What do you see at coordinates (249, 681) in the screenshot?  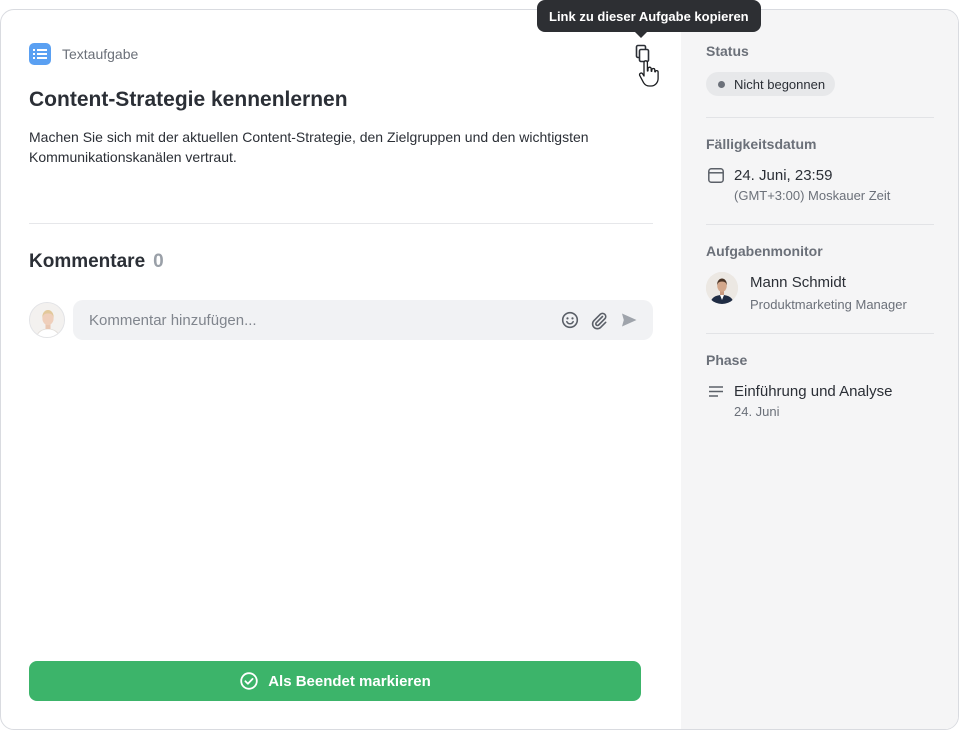 I see `check-circle-icon` at bounding box center [249, 681].